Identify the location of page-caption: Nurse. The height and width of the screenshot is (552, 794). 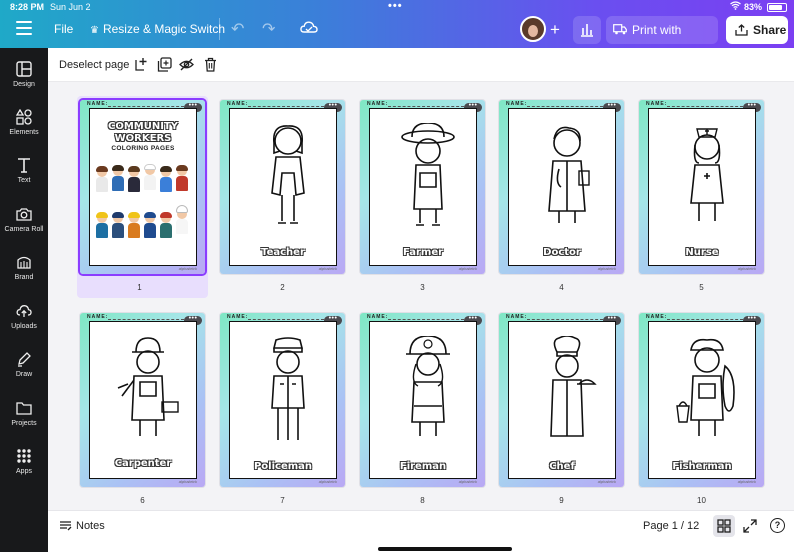
(702, 252).